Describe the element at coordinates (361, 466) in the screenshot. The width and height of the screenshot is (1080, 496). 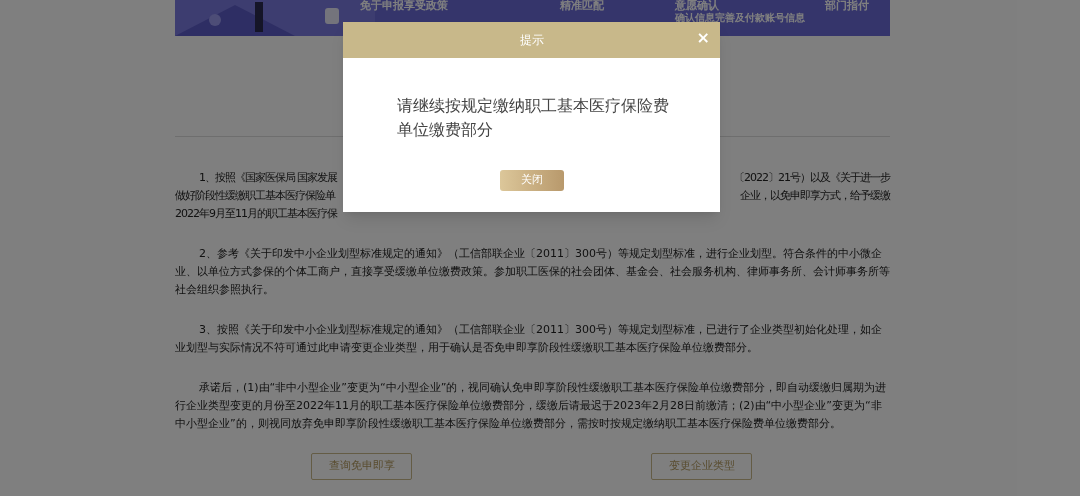
I see `action-button: 查询免申即享` at that location.